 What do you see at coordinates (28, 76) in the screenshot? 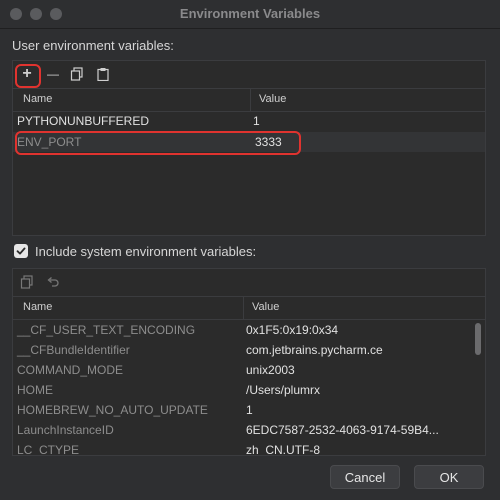
I see `add-button-highlight` at bounding box center [28, 76].